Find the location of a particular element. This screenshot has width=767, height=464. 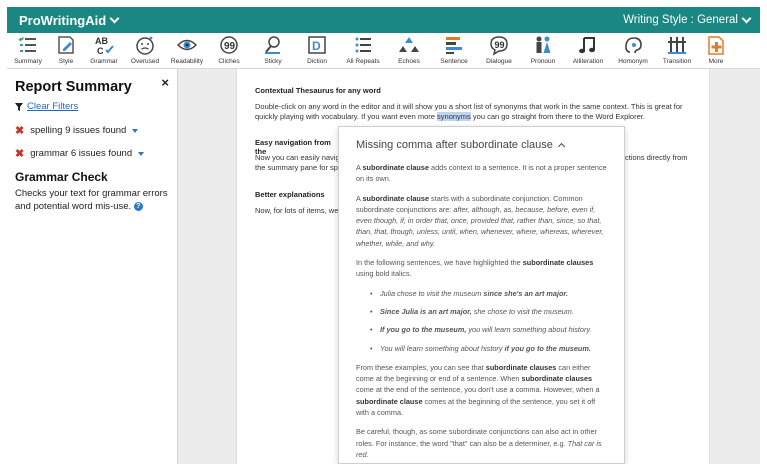

brand-menu: ProWritingAid is located at coordinates (69, 20).